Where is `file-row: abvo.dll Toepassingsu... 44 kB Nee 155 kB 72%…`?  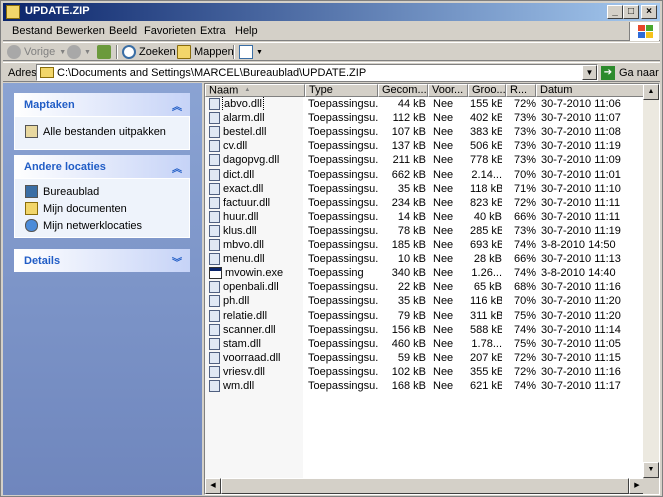
file-row: abvo.dll Toepassingsu... 44 kB Nee 155 kB 72%… is located at coordinates (425, 104).